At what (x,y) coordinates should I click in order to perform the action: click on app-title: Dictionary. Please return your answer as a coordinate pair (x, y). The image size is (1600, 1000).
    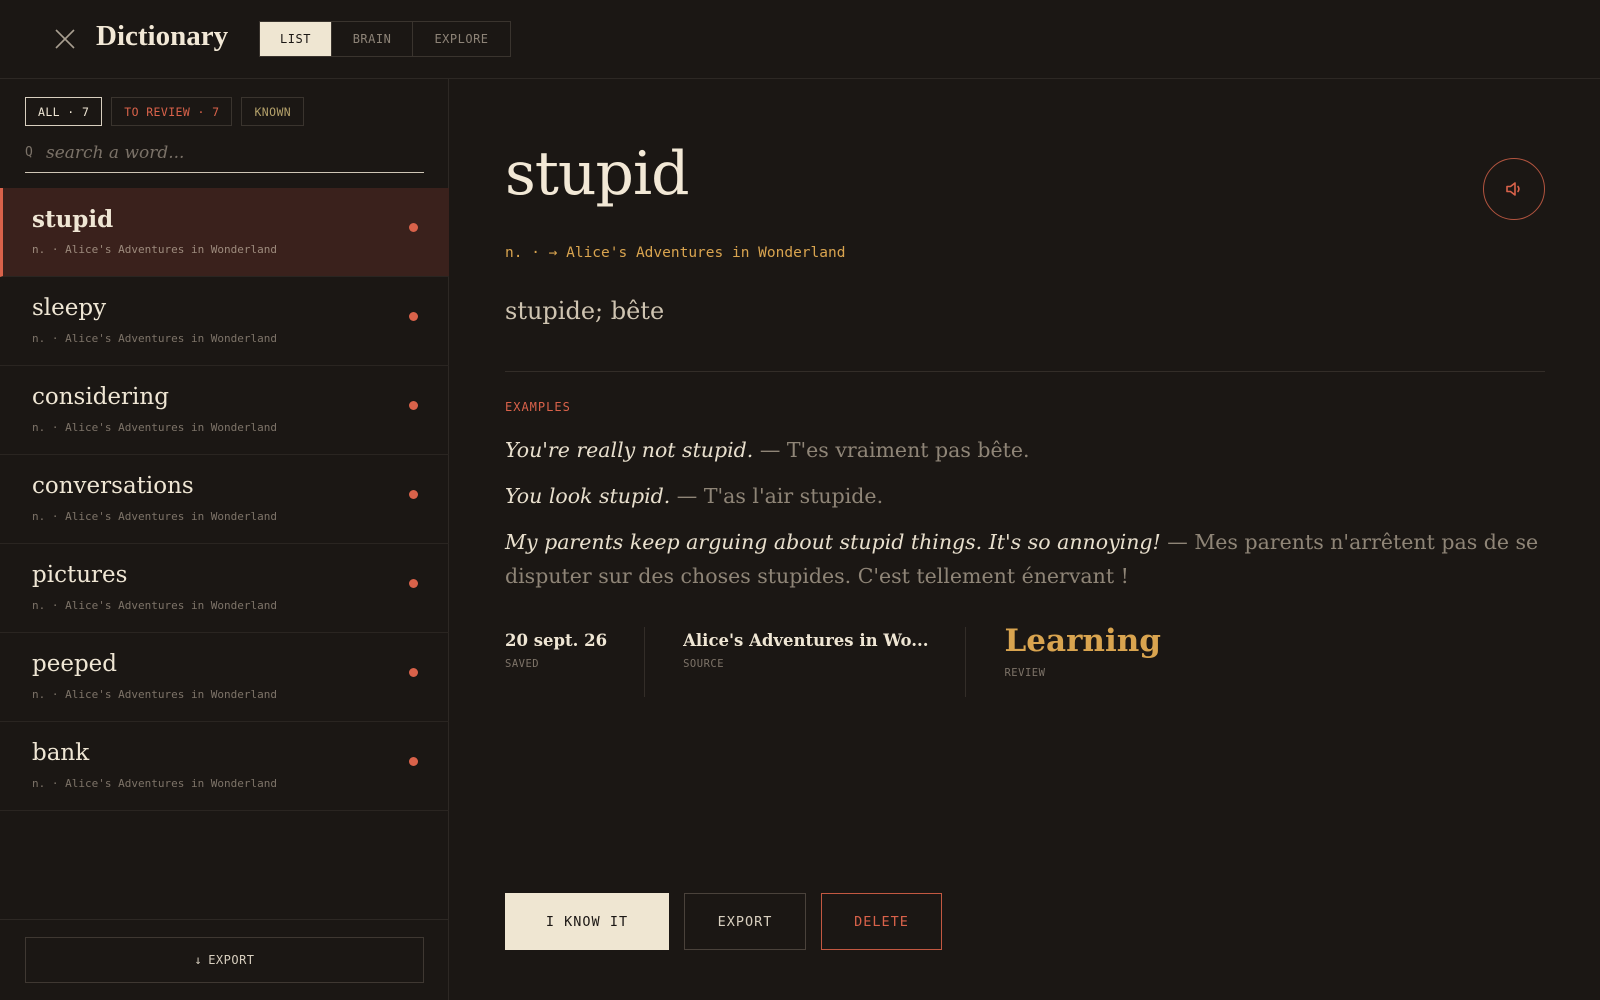
    Looking at the image, I should click on (162, 36).